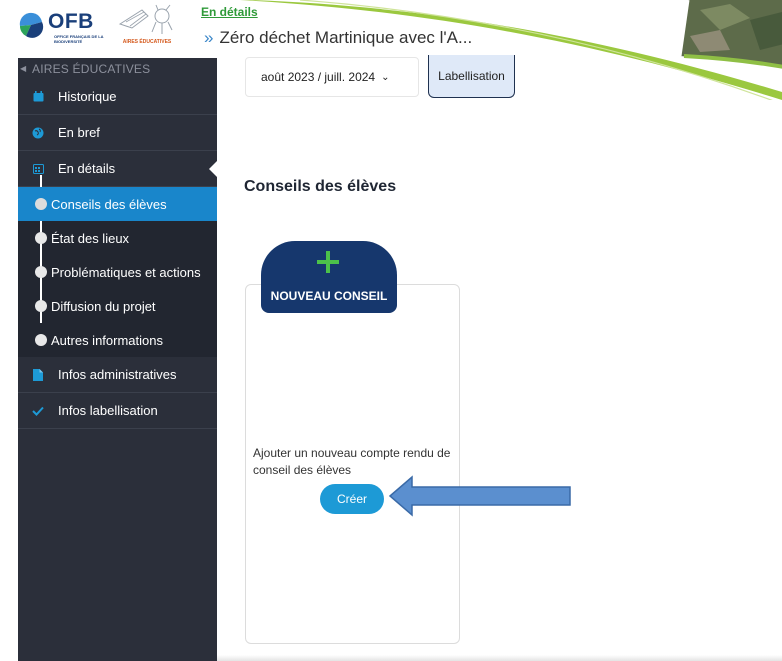 The image size is (782, 661). I want to click on labellisation-button: Labellisation, so click(471, 76).